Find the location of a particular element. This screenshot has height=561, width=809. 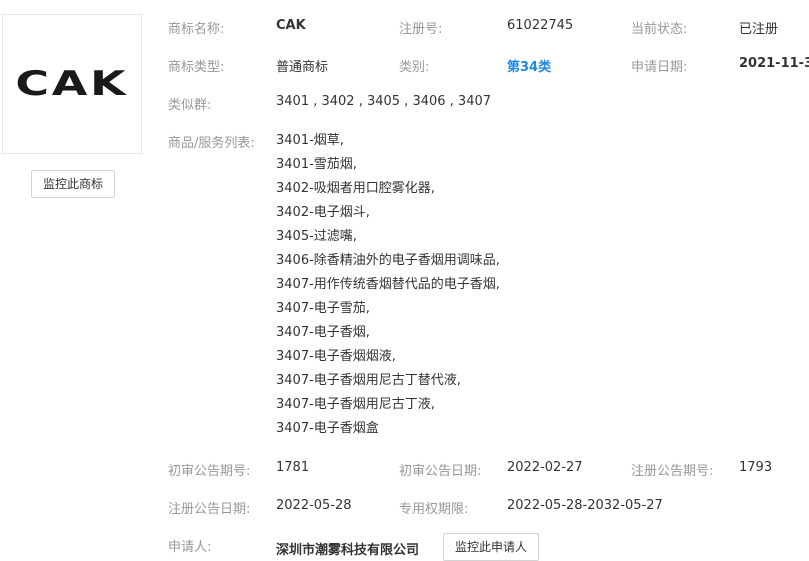

reg-no-value: 61022745 is located at coordinates (540, 25).